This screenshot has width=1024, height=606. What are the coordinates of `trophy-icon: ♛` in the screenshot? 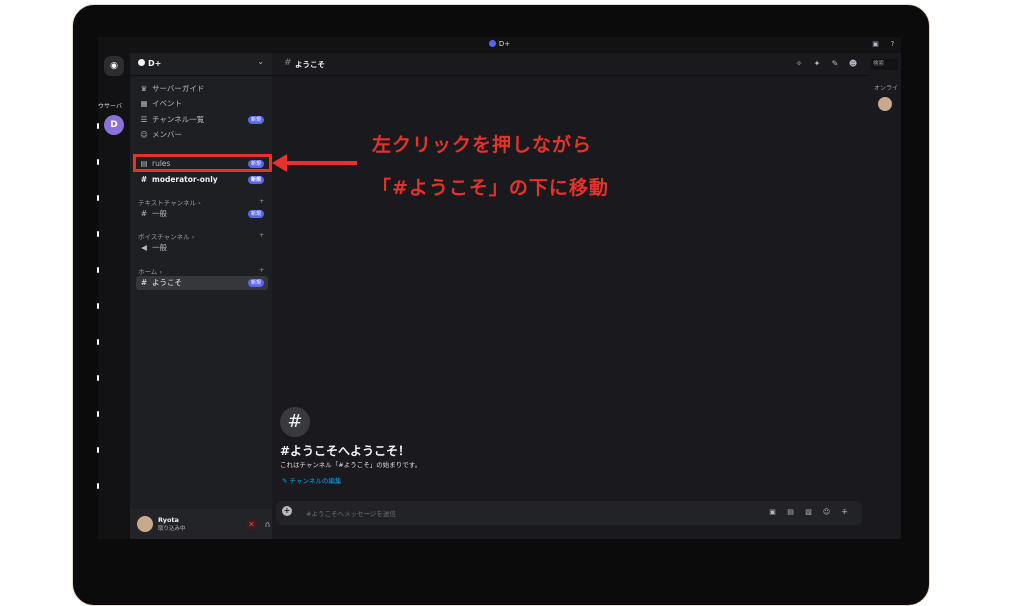 It's located at (144, 88).